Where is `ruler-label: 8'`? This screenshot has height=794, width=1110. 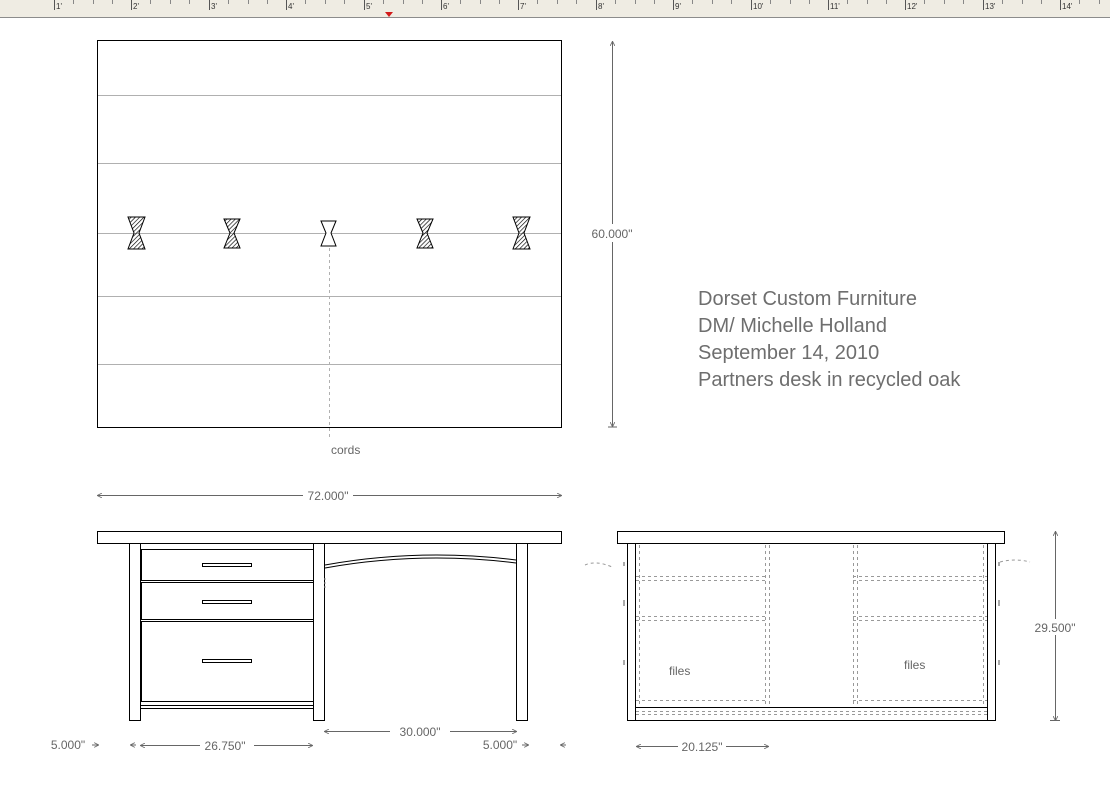
ruler-label: 8' is located at coordinates (601, 6).